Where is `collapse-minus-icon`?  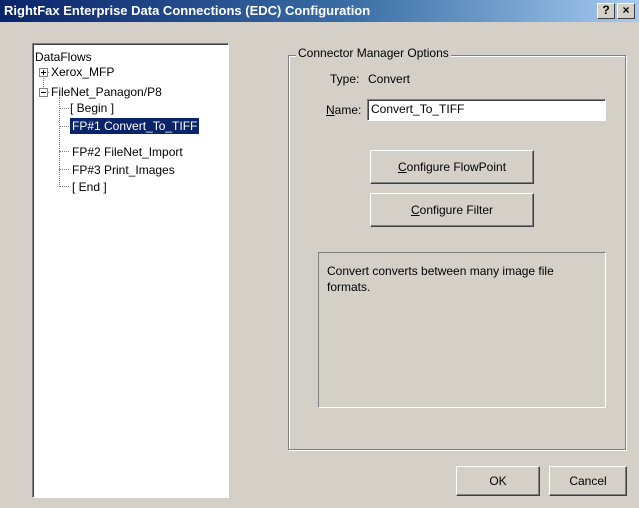 collapse-minus-icon is located at coordinates (43, 92).